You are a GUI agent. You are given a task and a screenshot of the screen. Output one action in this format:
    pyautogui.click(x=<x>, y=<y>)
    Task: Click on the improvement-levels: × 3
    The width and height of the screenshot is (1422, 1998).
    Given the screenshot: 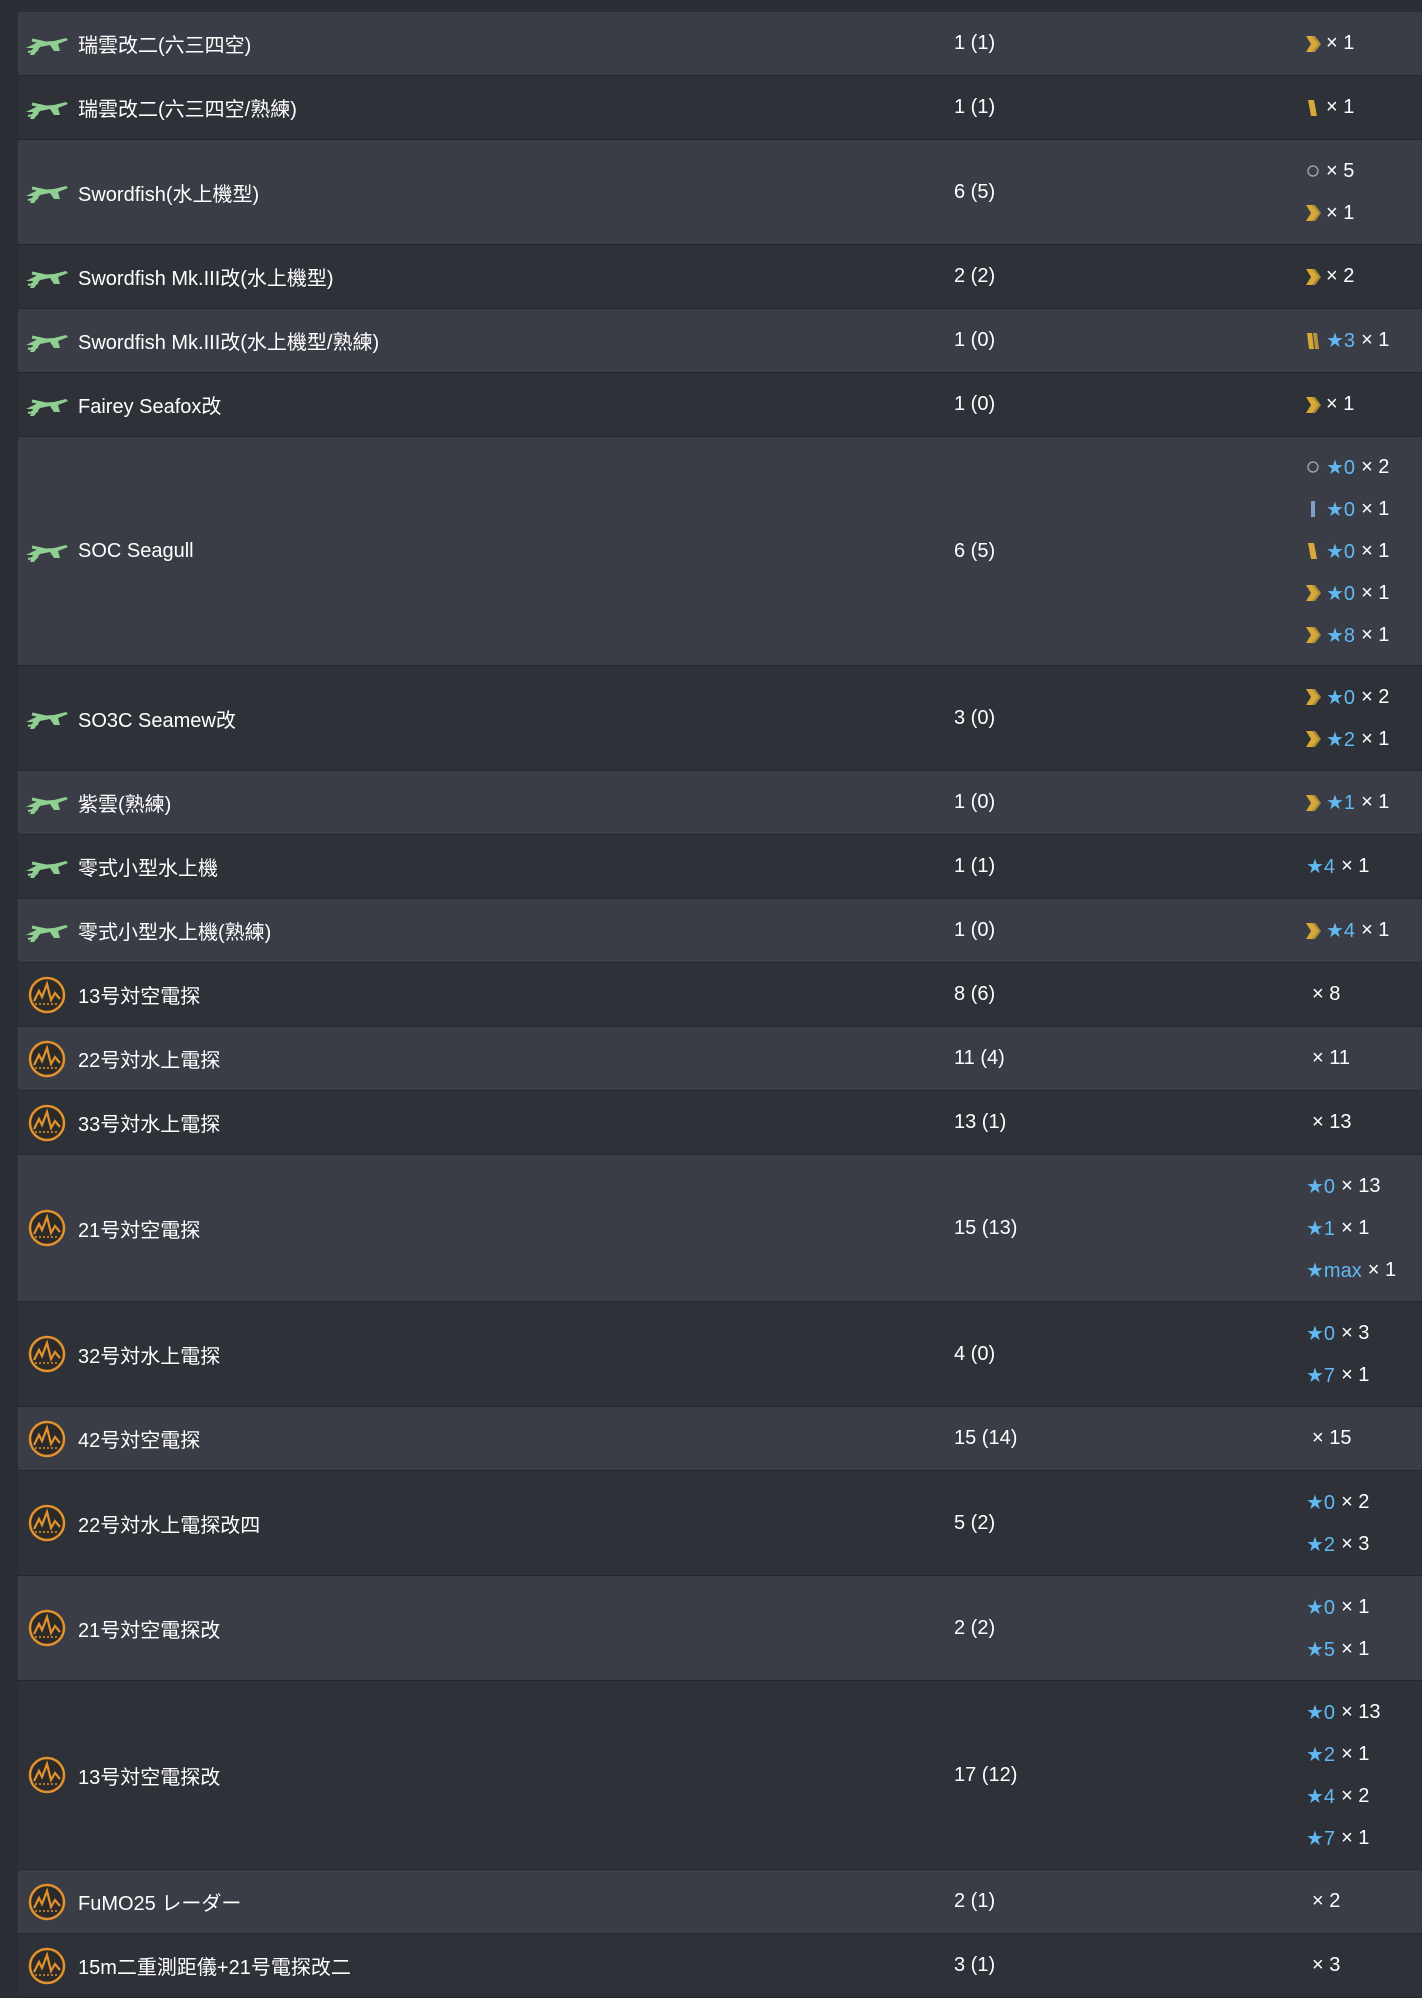 What is the action you would take?
    pyautogui.click(x=1362, y=1966)
    